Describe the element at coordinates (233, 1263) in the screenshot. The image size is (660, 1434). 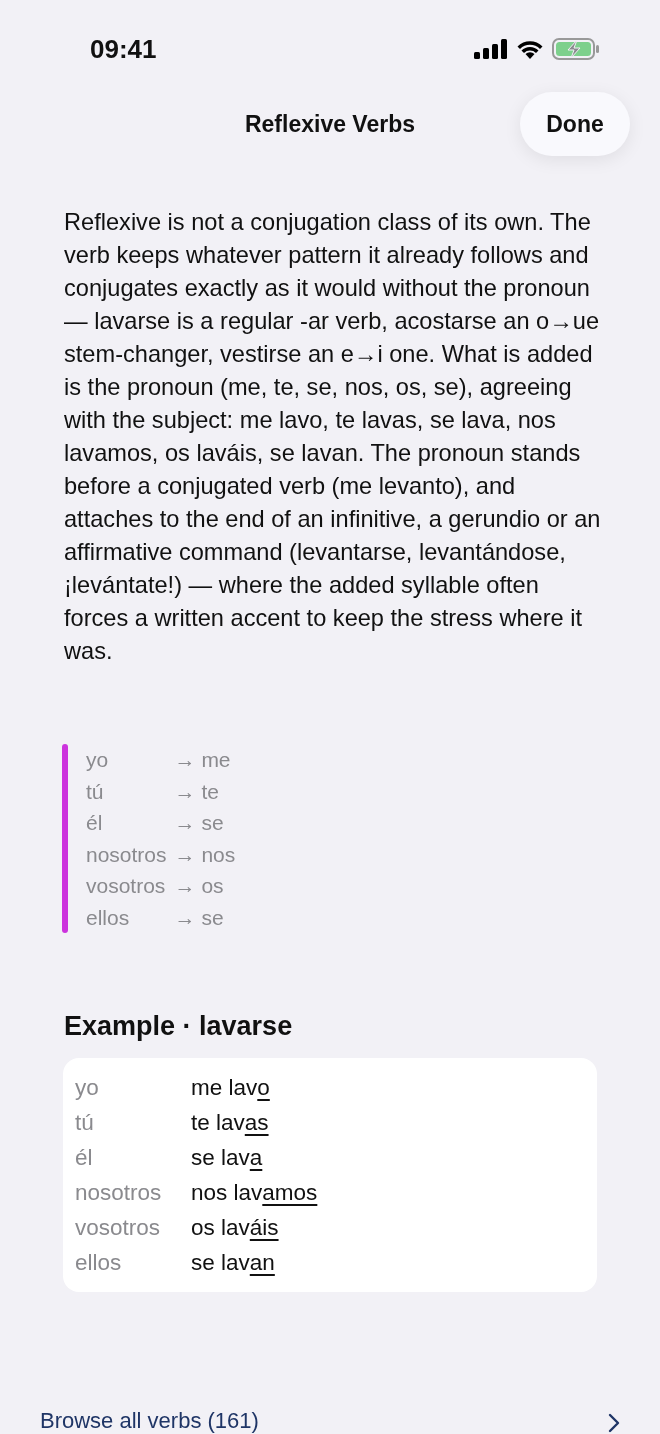
I see `verb-form: se lavan` at that location.